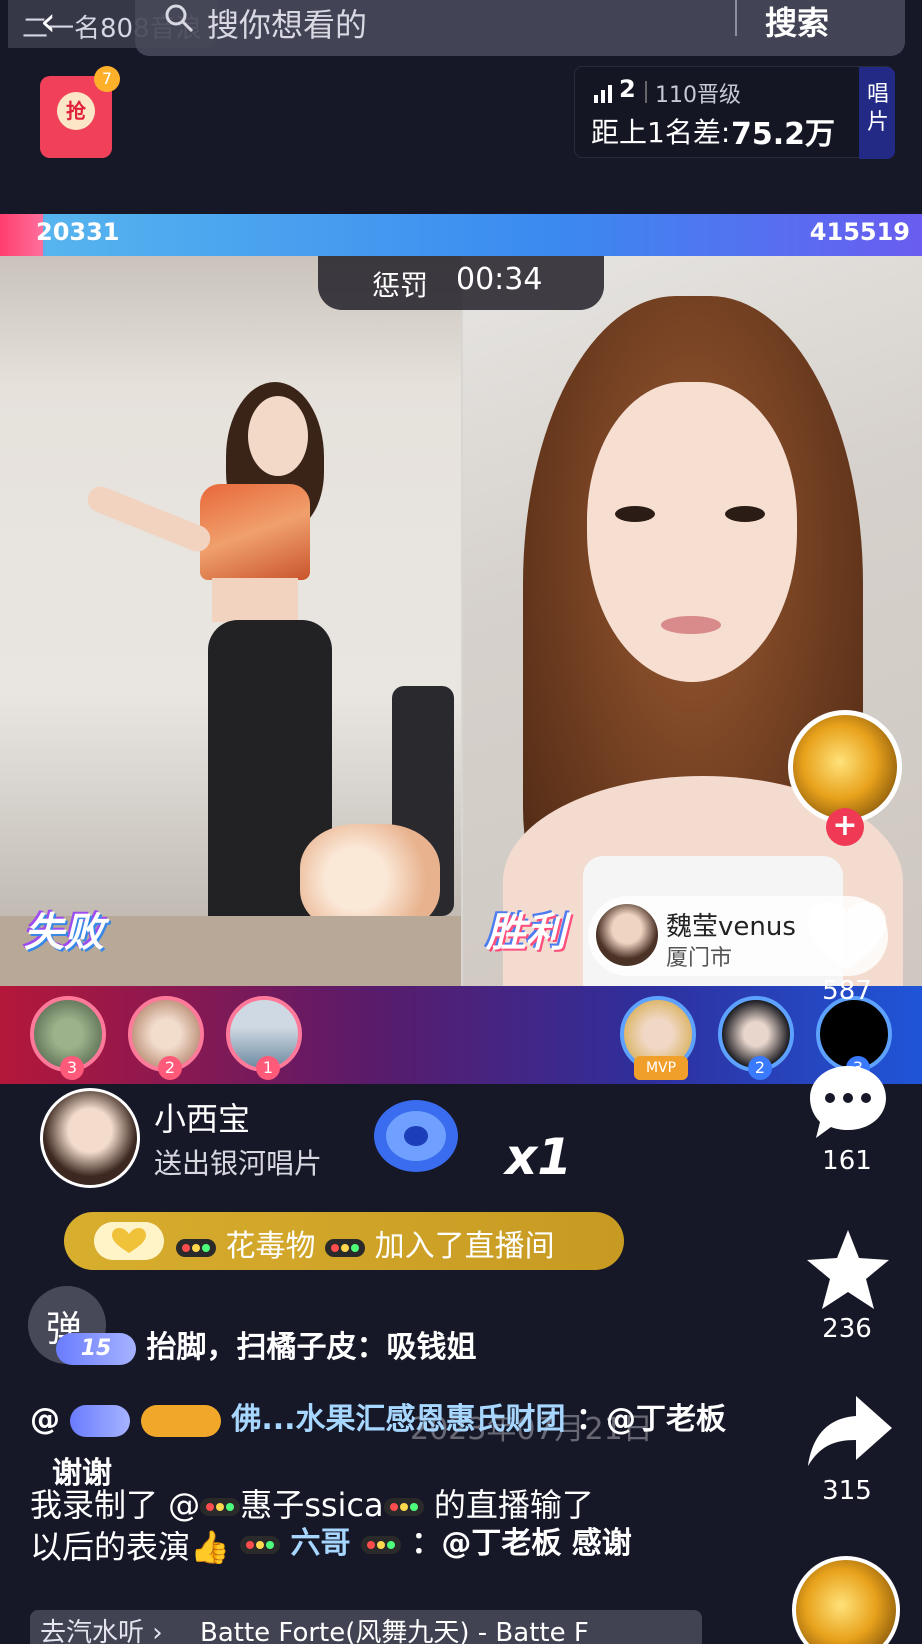 The width and height of the screenshot is (922, 1644). I want to click on rank-position: 2, so click(627, 89).